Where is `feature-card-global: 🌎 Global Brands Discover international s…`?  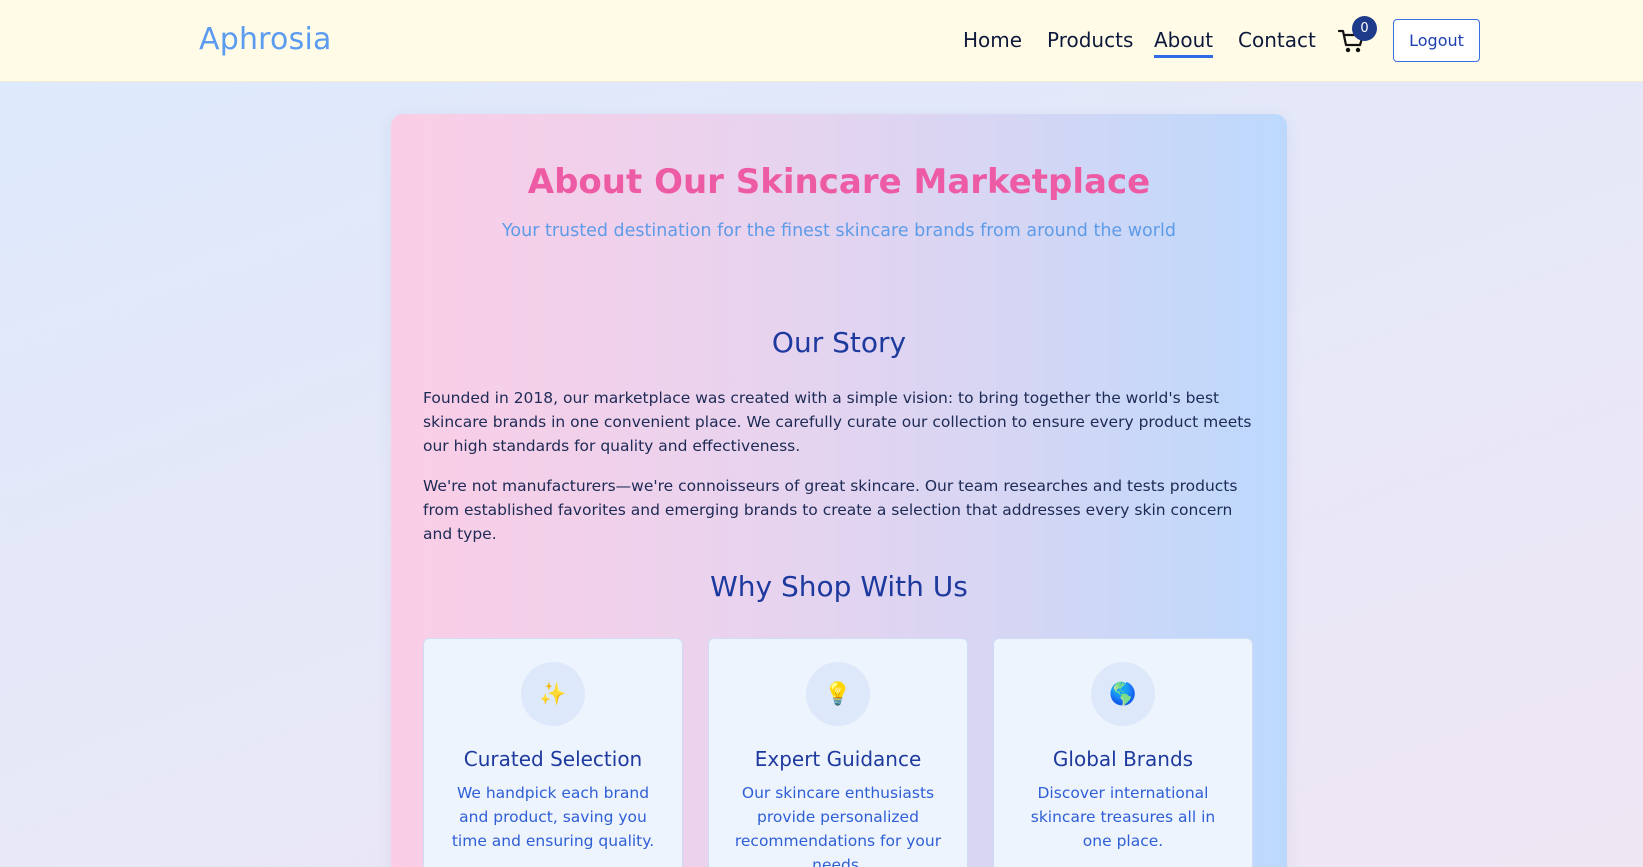
feature-card-global: 🌎 Global Brands Discover international s… is located at coordinates (1123, 752).